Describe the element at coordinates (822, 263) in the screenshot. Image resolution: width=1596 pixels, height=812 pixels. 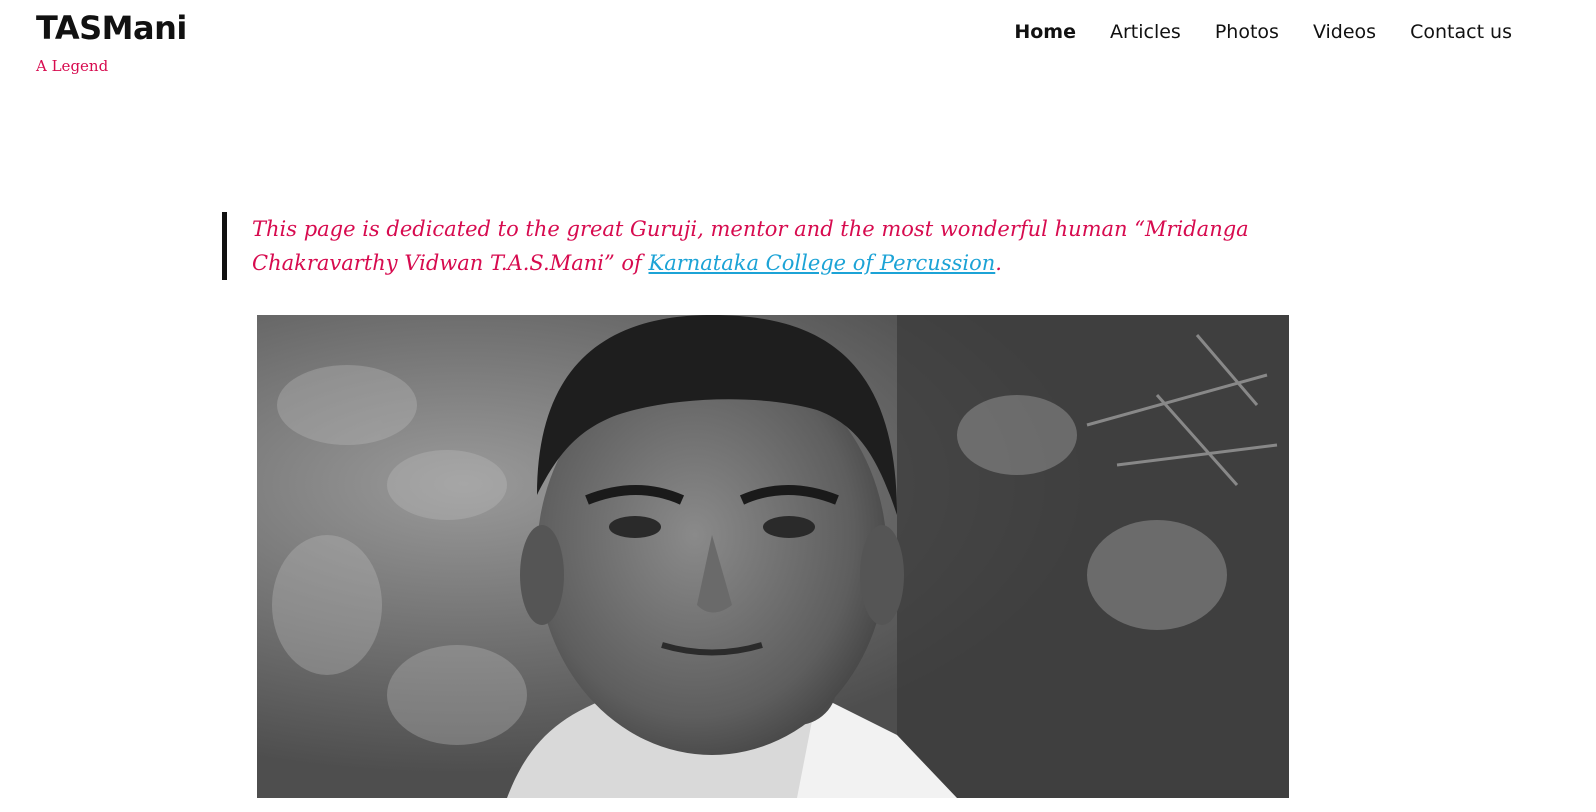
I see `karnataka-college-link: Karnataka College of Percussion` at that location.